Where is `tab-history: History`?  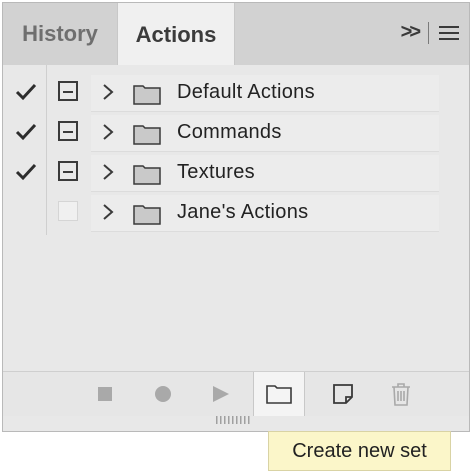 tab-history: History is located at coordinates (60, 34).